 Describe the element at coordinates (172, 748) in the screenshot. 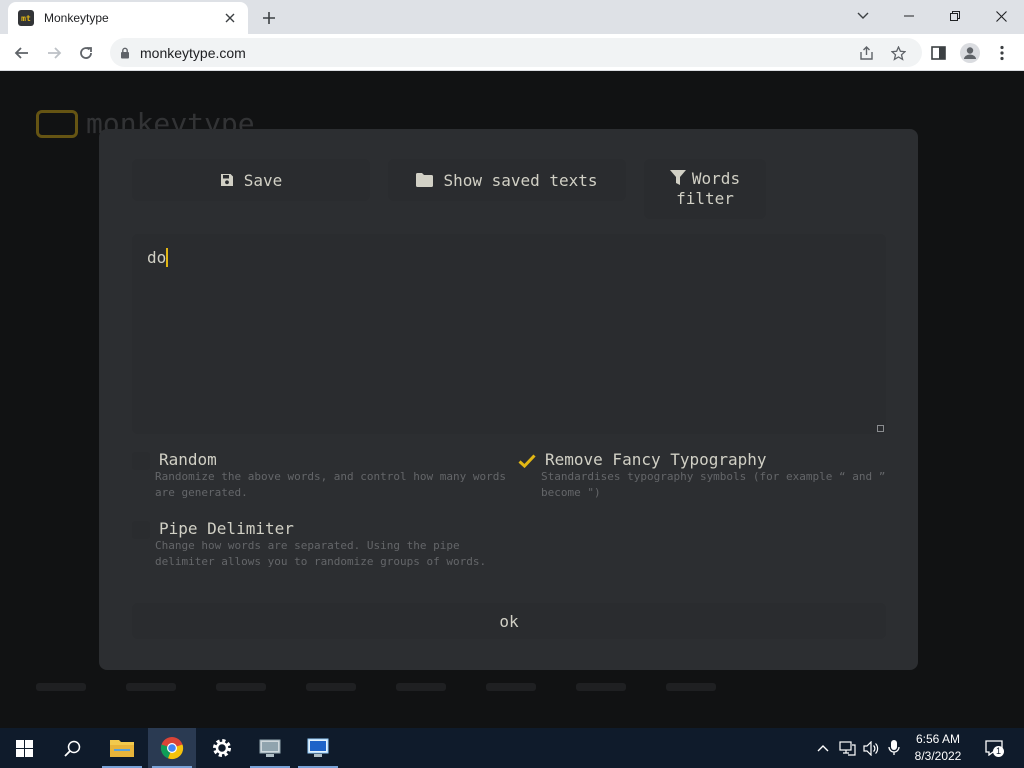

I see `chrome-taskbar-icon` at that location.